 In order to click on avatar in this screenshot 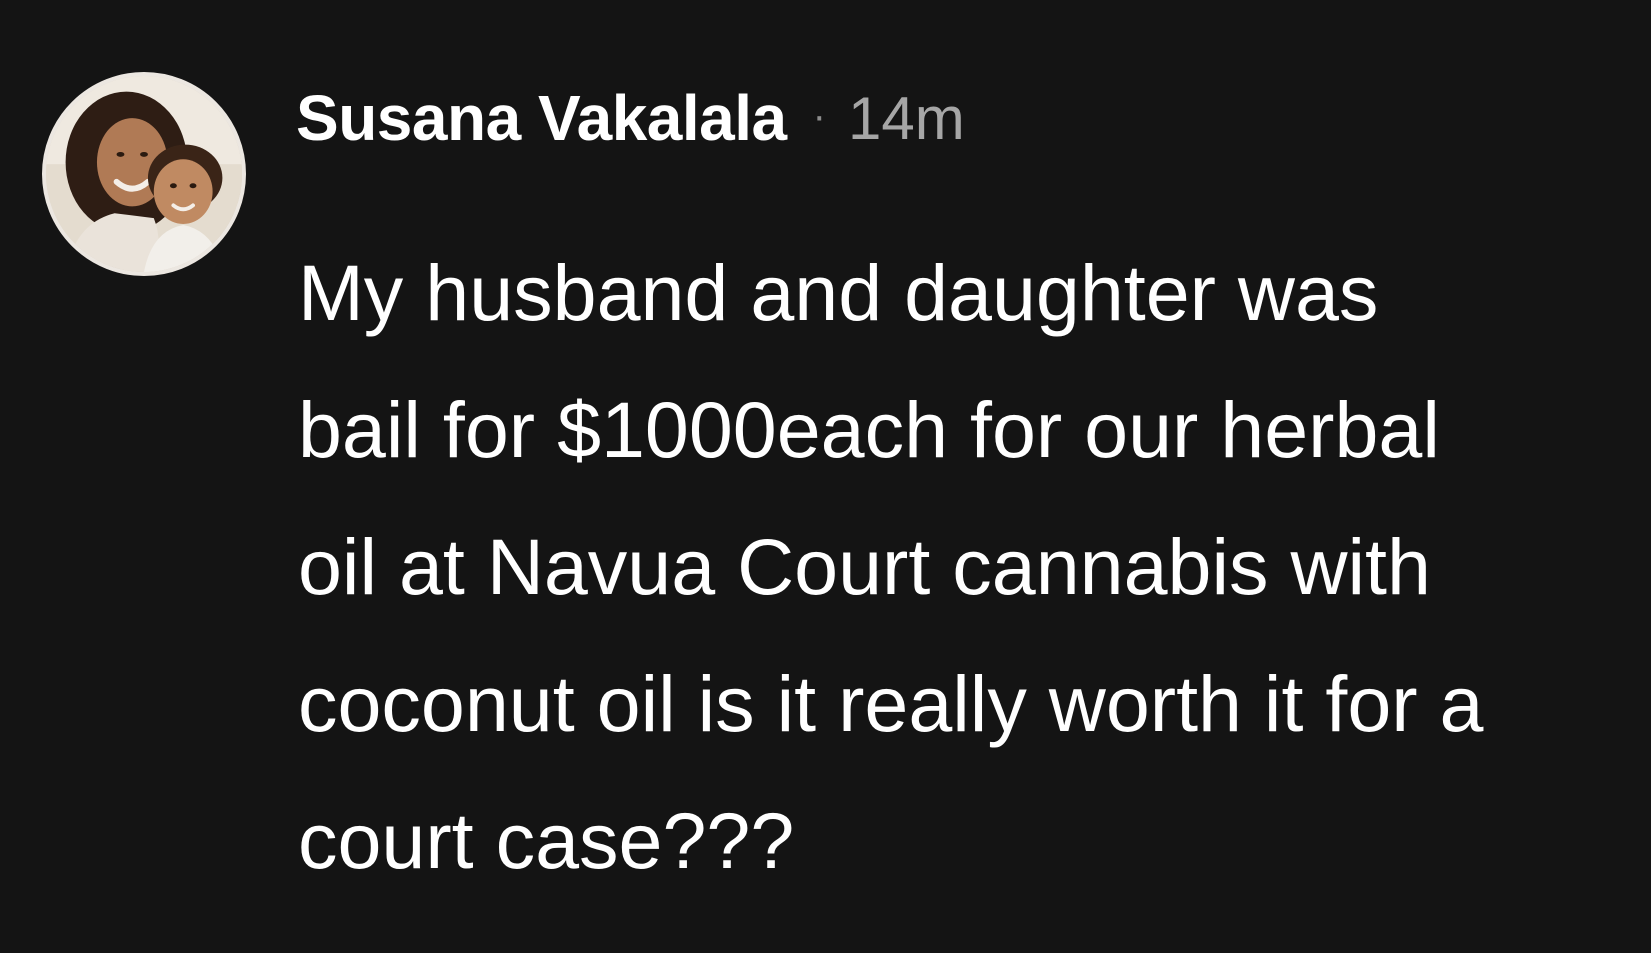, I will do `click(144, 174)`.